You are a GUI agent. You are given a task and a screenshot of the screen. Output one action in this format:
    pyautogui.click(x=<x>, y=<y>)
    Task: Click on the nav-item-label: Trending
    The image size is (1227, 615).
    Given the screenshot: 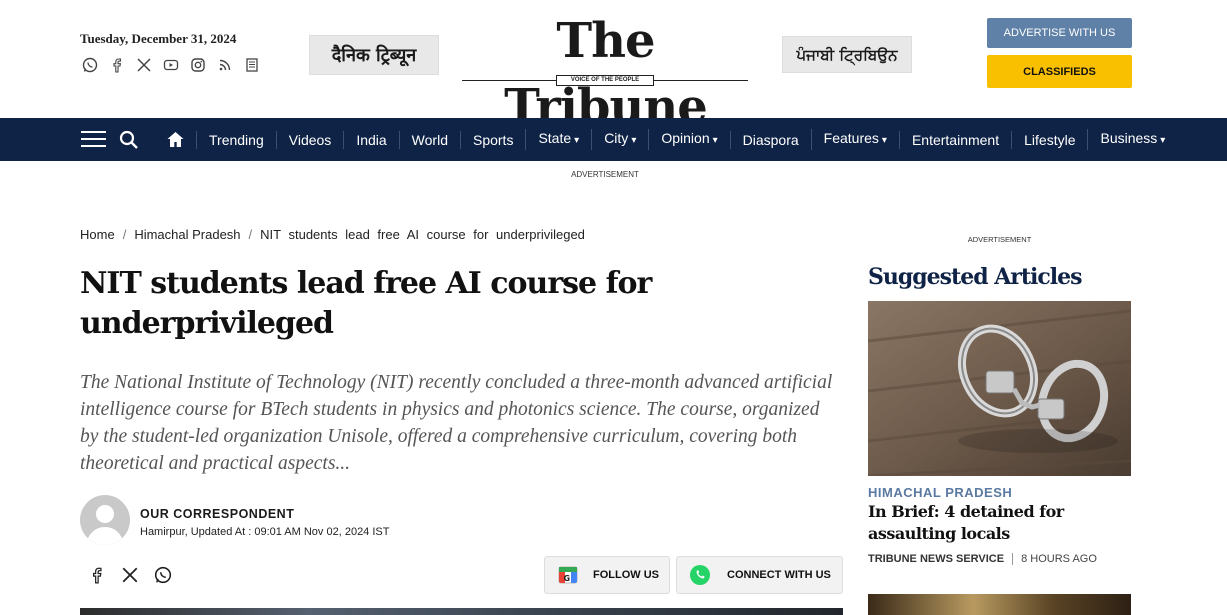 What is the action you would take?
    pyautogui.click(x=236, y=139)
    